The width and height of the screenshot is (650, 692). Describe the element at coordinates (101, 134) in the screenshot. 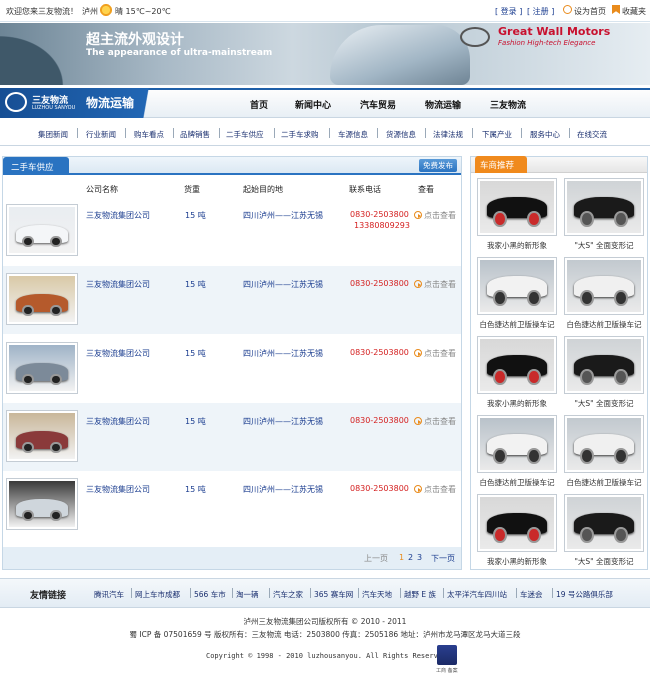

I see `subnav-item: 行业新闻` at that location.